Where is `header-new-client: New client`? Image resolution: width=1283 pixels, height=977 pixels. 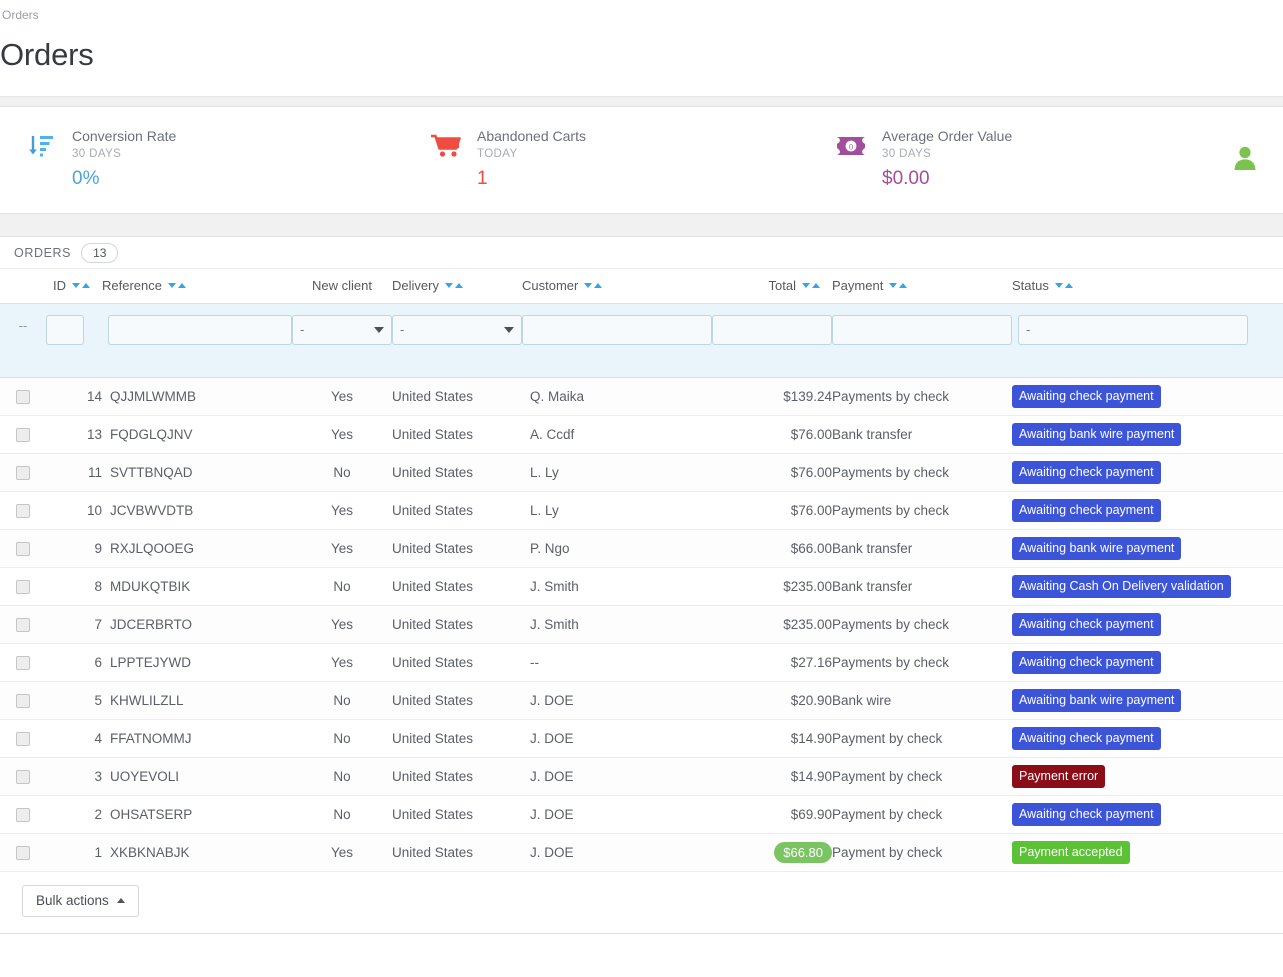
header-new-client: New client is located at coordinates (342, 286).